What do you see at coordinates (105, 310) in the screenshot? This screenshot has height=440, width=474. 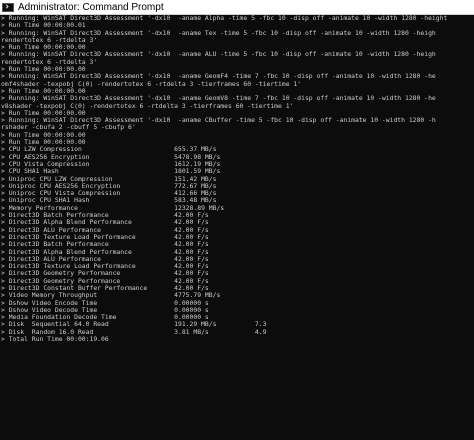 I see `console-line: > Dshow Video Decode Time 0.00000 s` at bounding box center [105, 310].